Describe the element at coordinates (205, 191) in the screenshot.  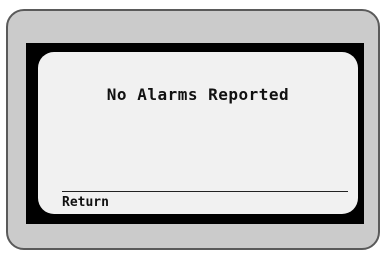
I see `softkey-divider` at that location.